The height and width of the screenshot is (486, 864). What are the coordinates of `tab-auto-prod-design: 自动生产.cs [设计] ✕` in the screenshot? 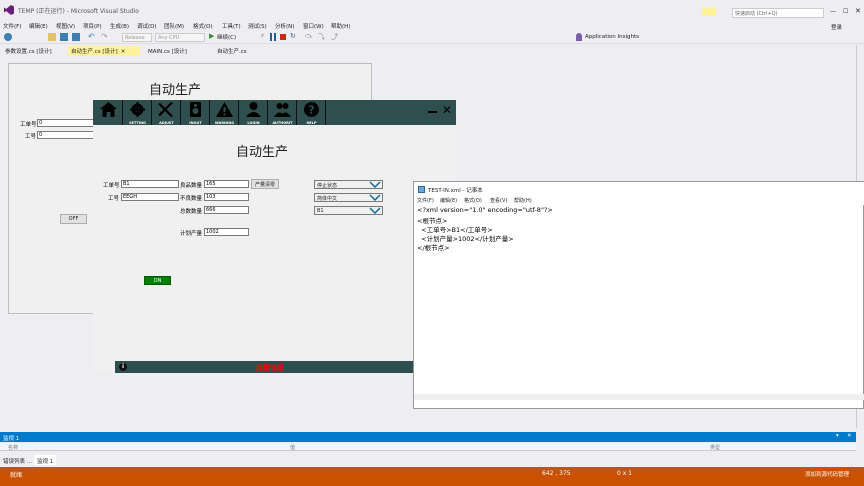 It's located at (104, 51).